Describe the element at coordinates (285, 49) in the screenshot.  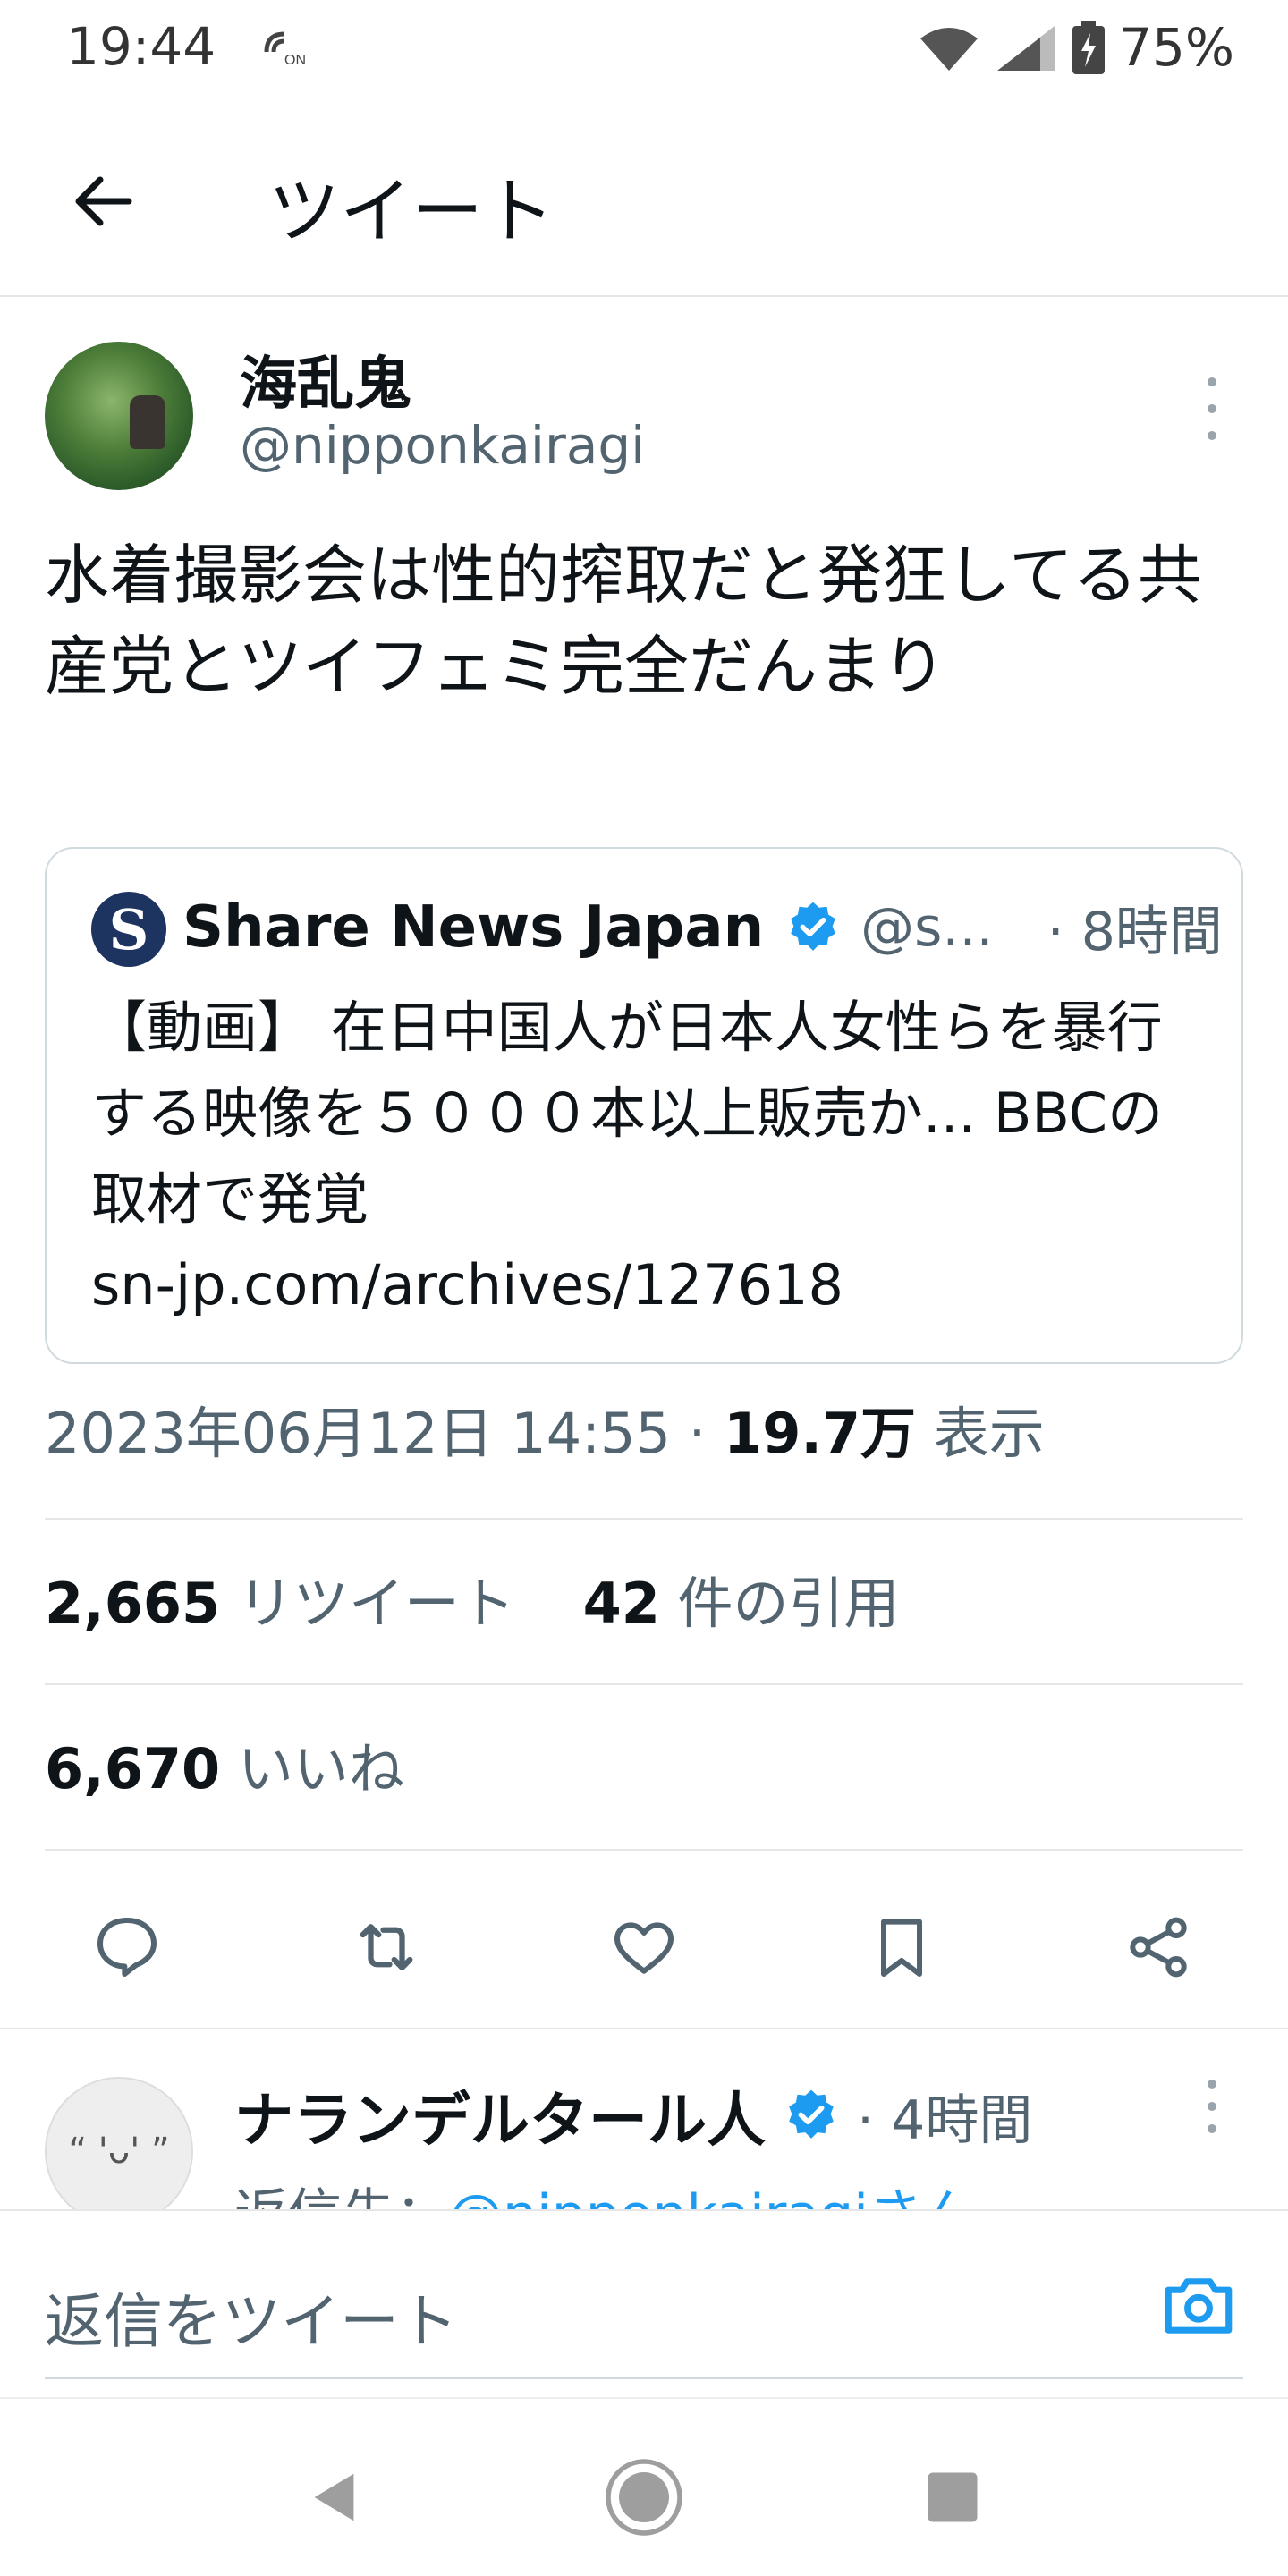
I see `nfc-on-icon: ON` at that location.